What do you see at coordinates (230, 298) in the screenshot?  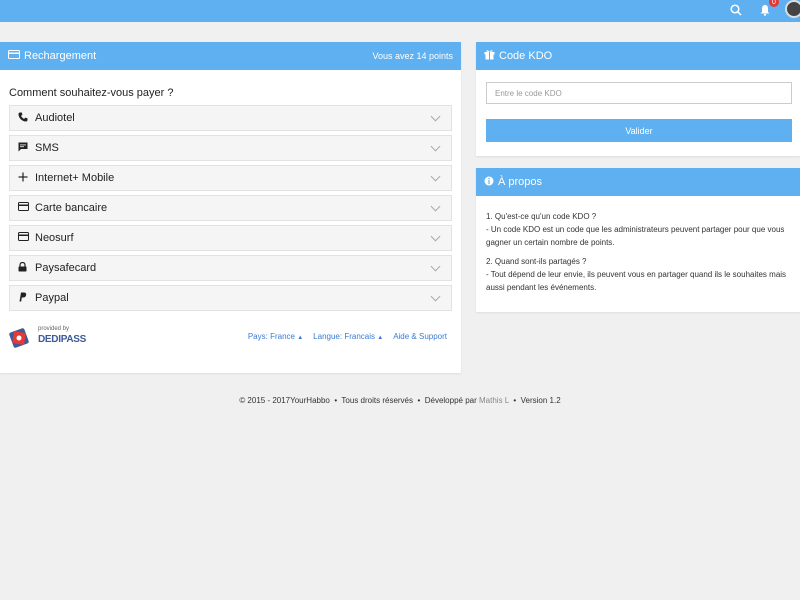 I see `payment-method-paypal: Paypal` at bounding box center [230, 298].